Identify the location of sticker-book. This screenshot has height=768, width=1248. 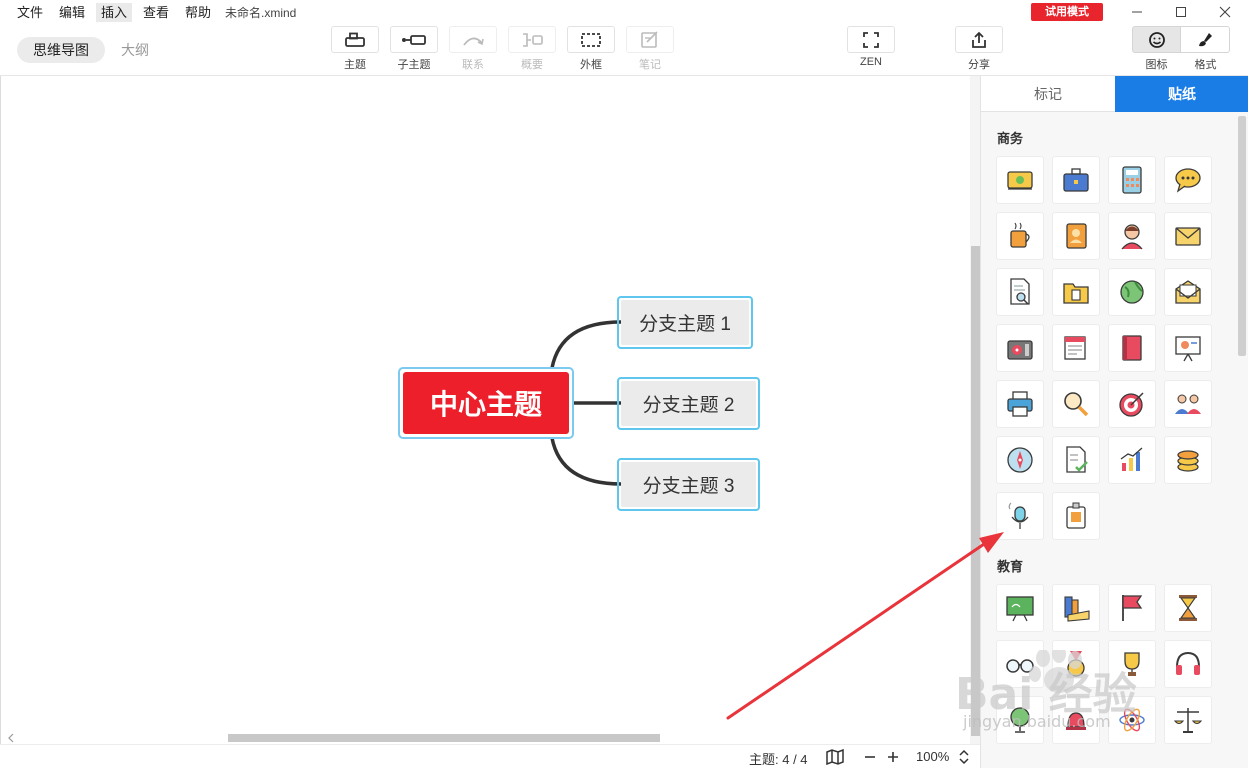
(1132, 348).